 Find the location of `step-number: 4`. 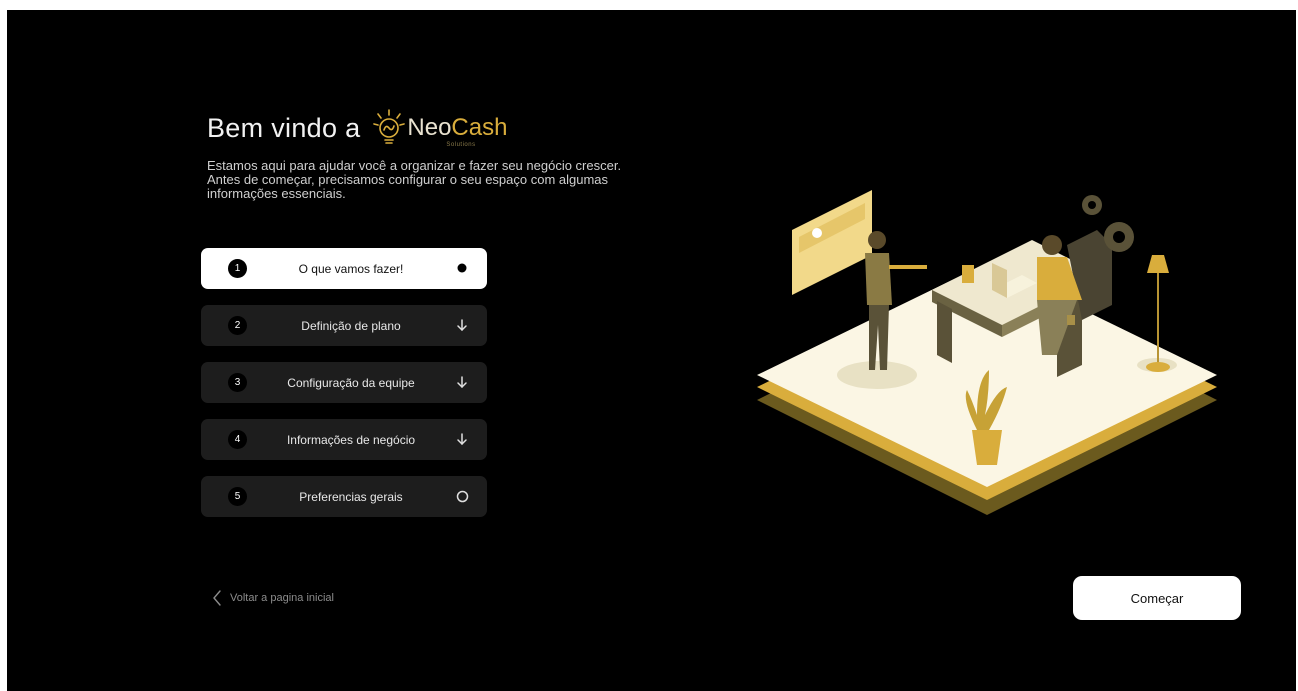

step-number: 4 is located at coordinates (237, 439).